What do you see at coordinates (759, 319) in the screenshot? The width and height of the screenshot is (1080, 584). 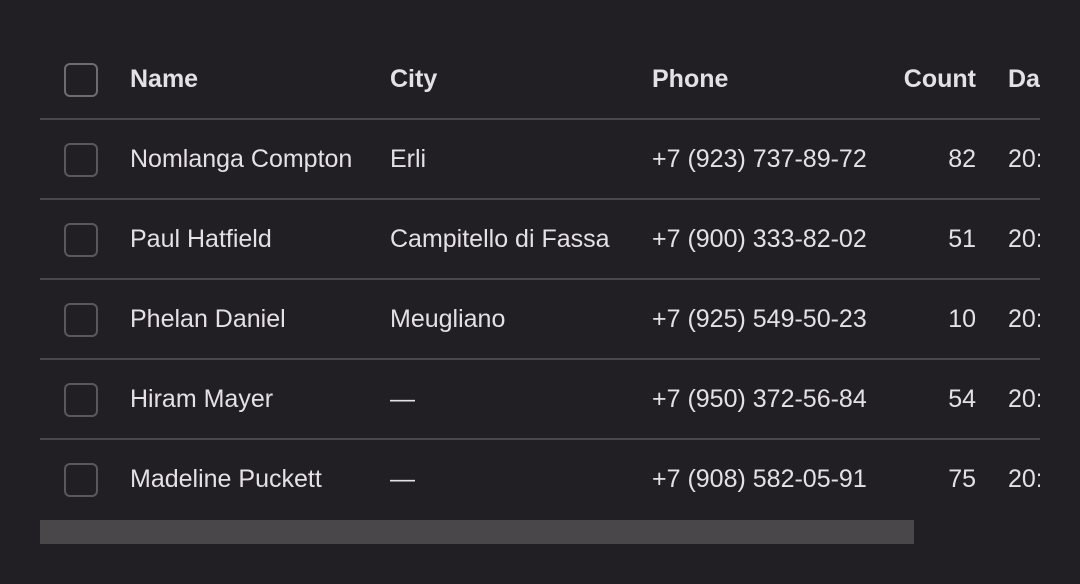 I see `cell-phone: +7 (925) 549-50-23` at bounding box center [759, 319].